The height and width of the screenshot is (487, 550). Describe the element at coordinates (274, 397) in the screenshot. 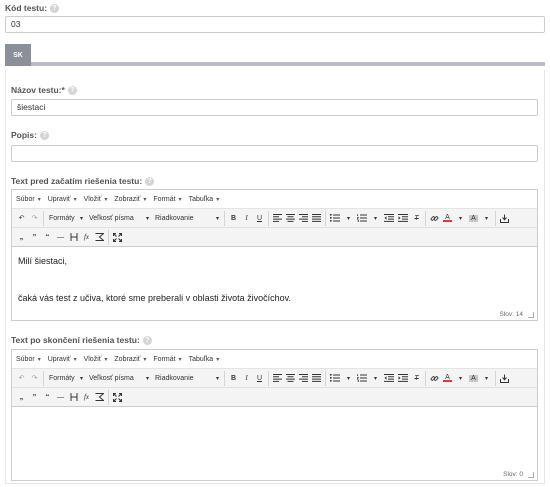

I see `editor-toolbar-row2: „ ” “ — fx` at that location.